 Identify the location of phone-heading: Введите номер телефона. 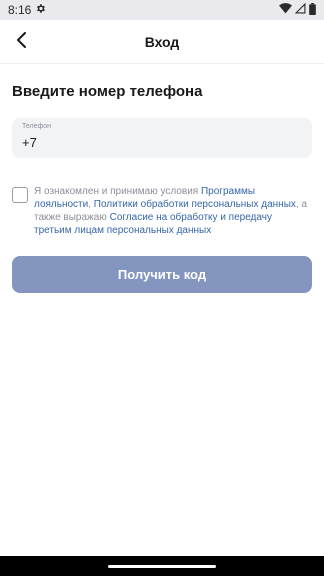
(107, 91).